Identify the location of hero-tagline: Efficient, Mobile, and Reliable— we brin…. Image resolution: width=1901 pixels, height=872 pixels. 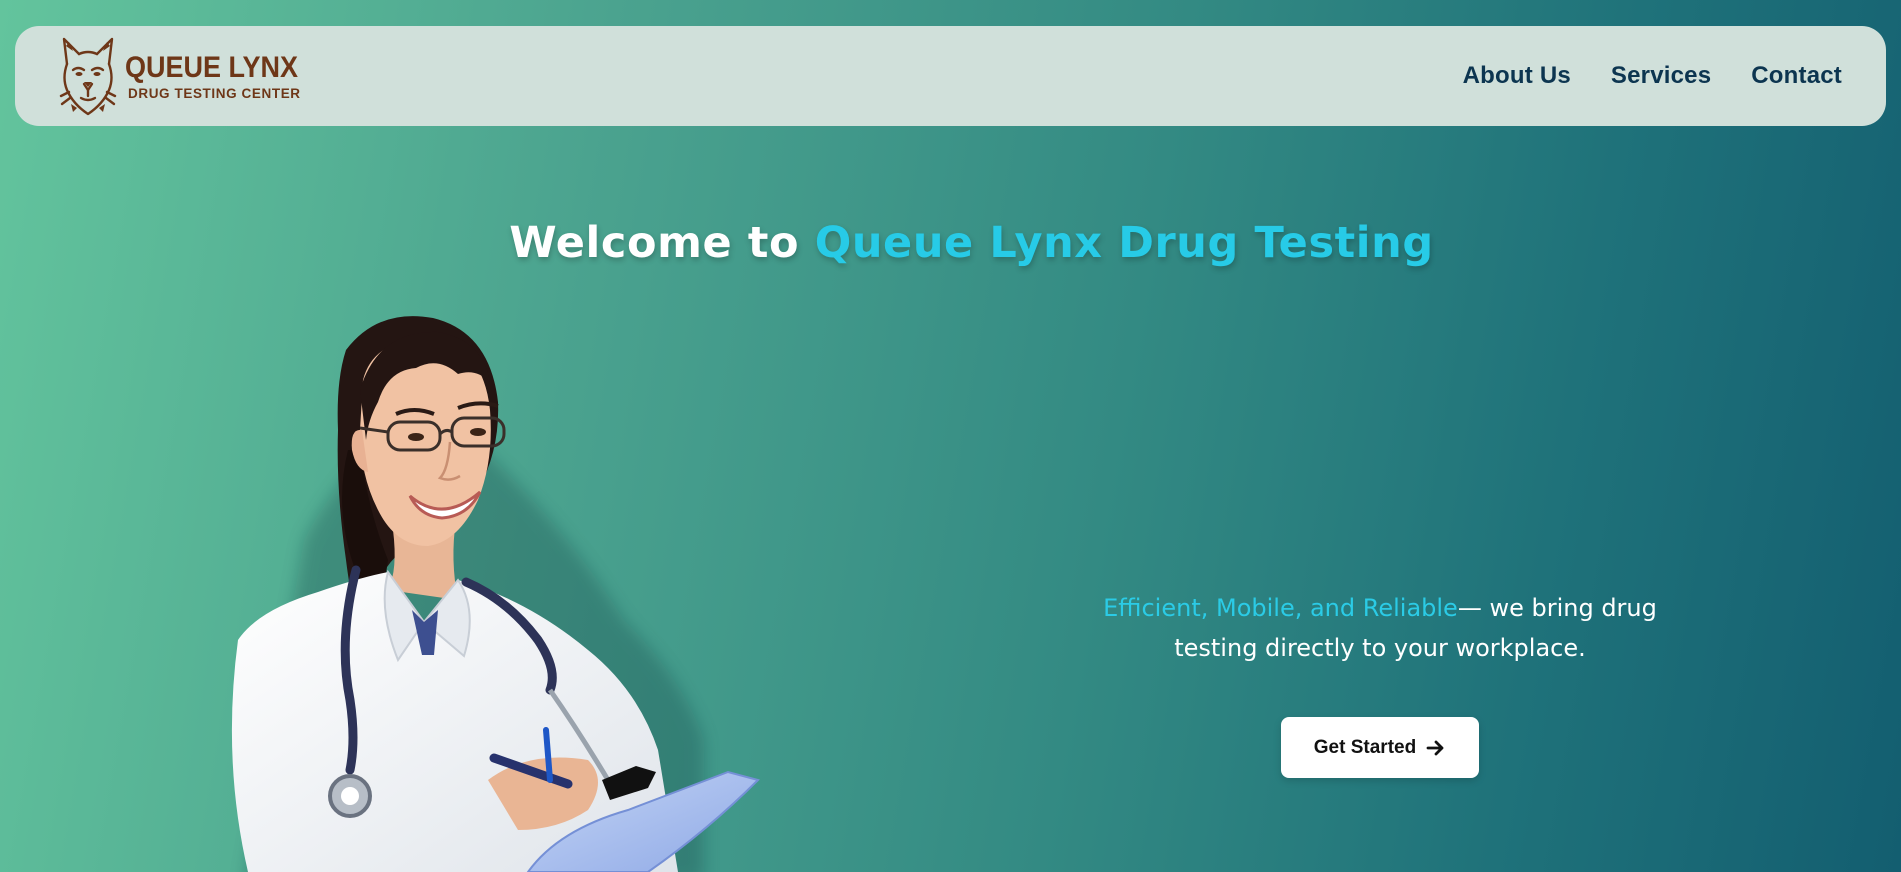
(1380, 628).